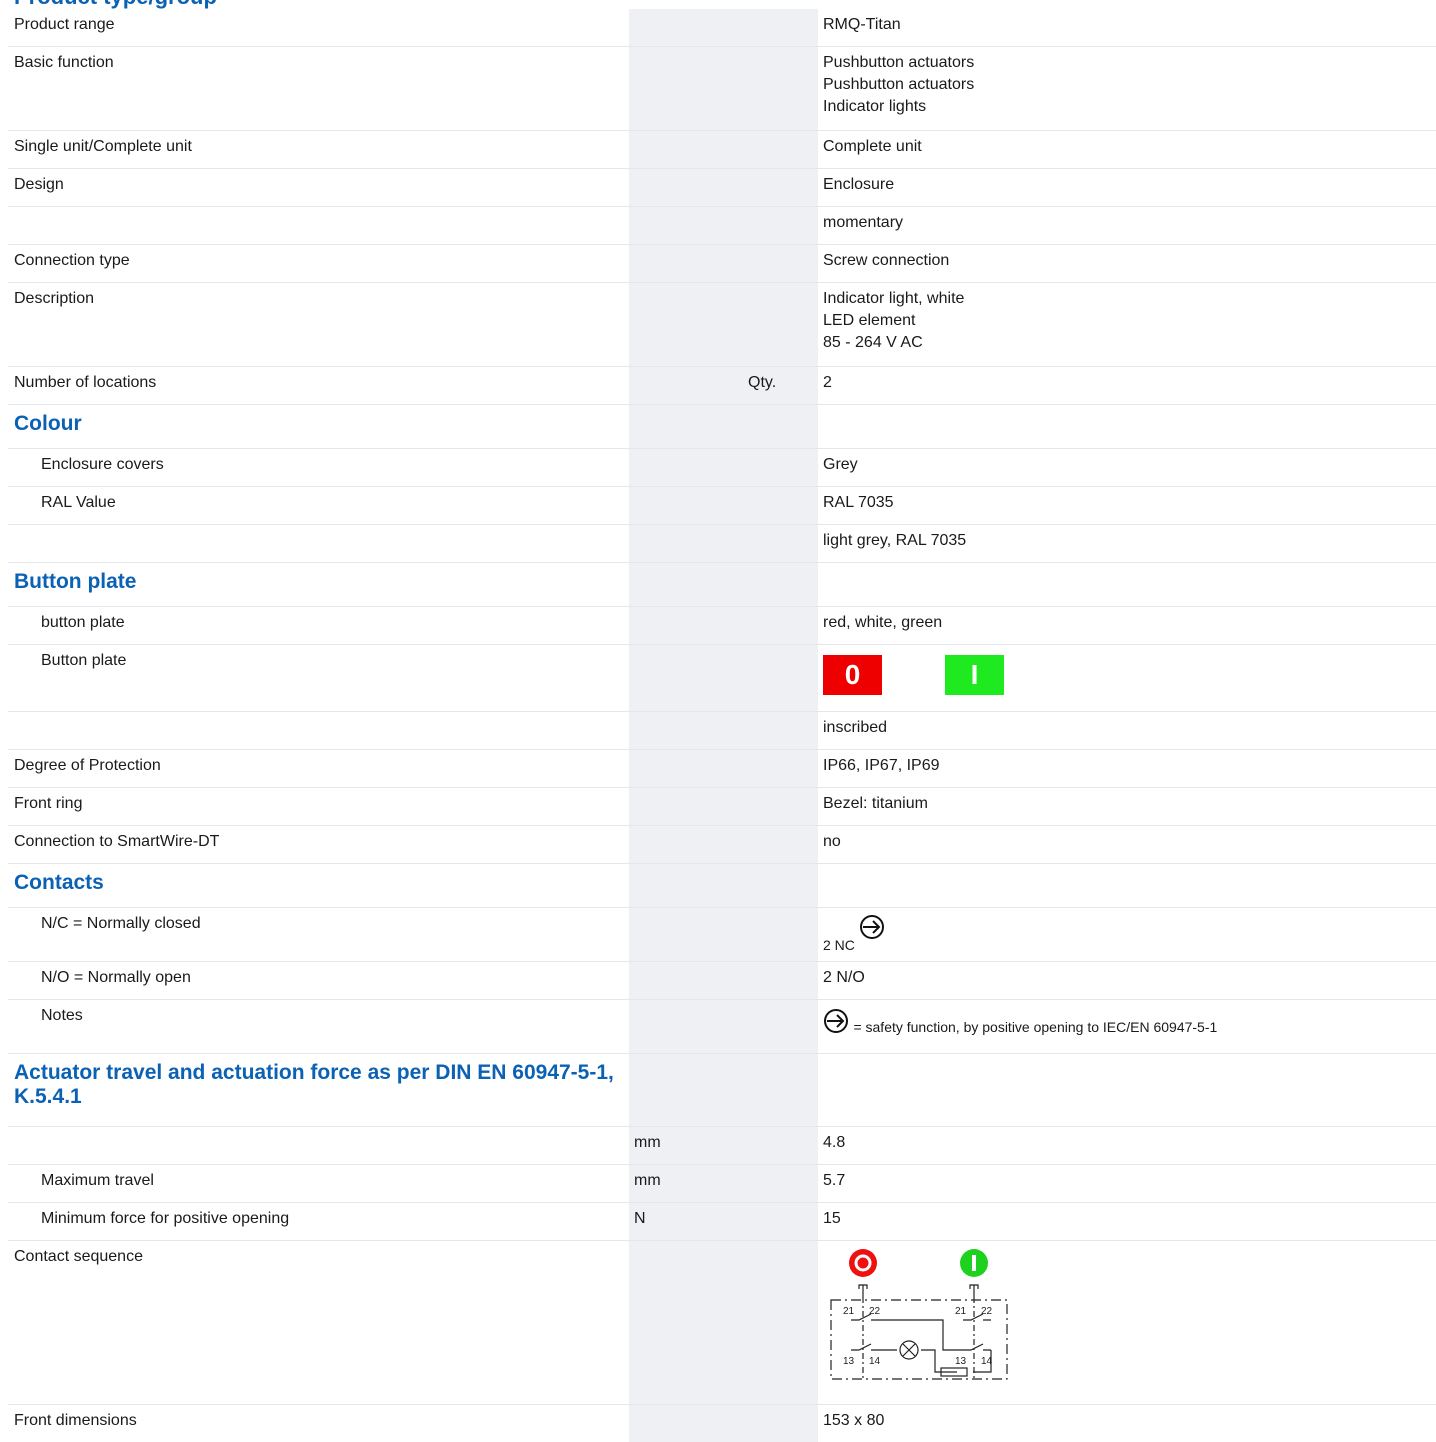  Describe the element at coordinates (75, 1420) in the screenshot. I see `row-label: Front dimensions` at that location.